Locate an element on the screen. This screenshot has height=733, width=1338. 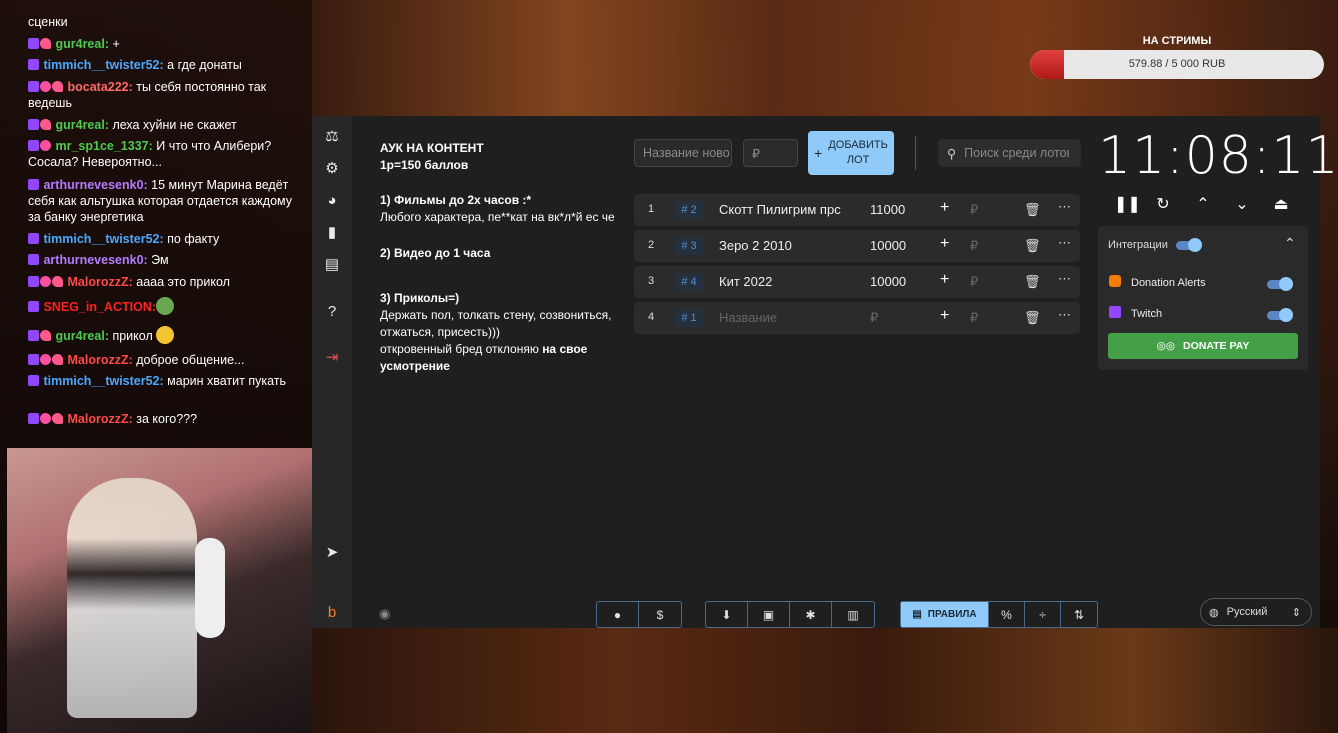
eye-icon: ◉ is located at coordinates (384, 614).